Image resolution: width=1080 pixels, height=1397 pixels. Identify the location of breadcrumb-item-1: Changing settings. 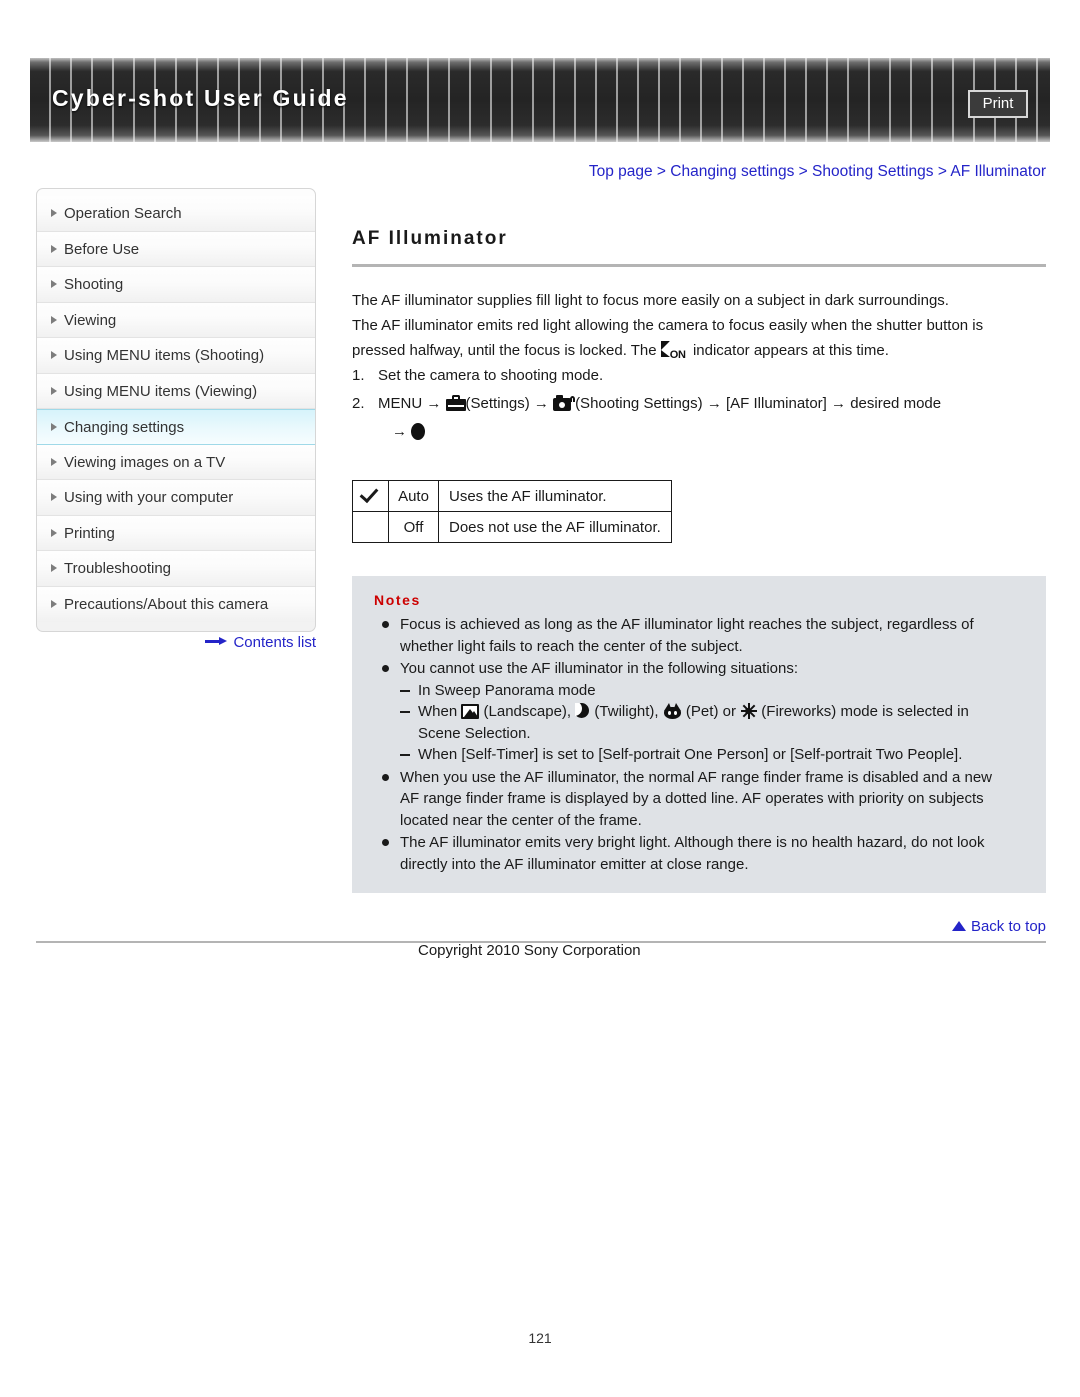
(732, 171).